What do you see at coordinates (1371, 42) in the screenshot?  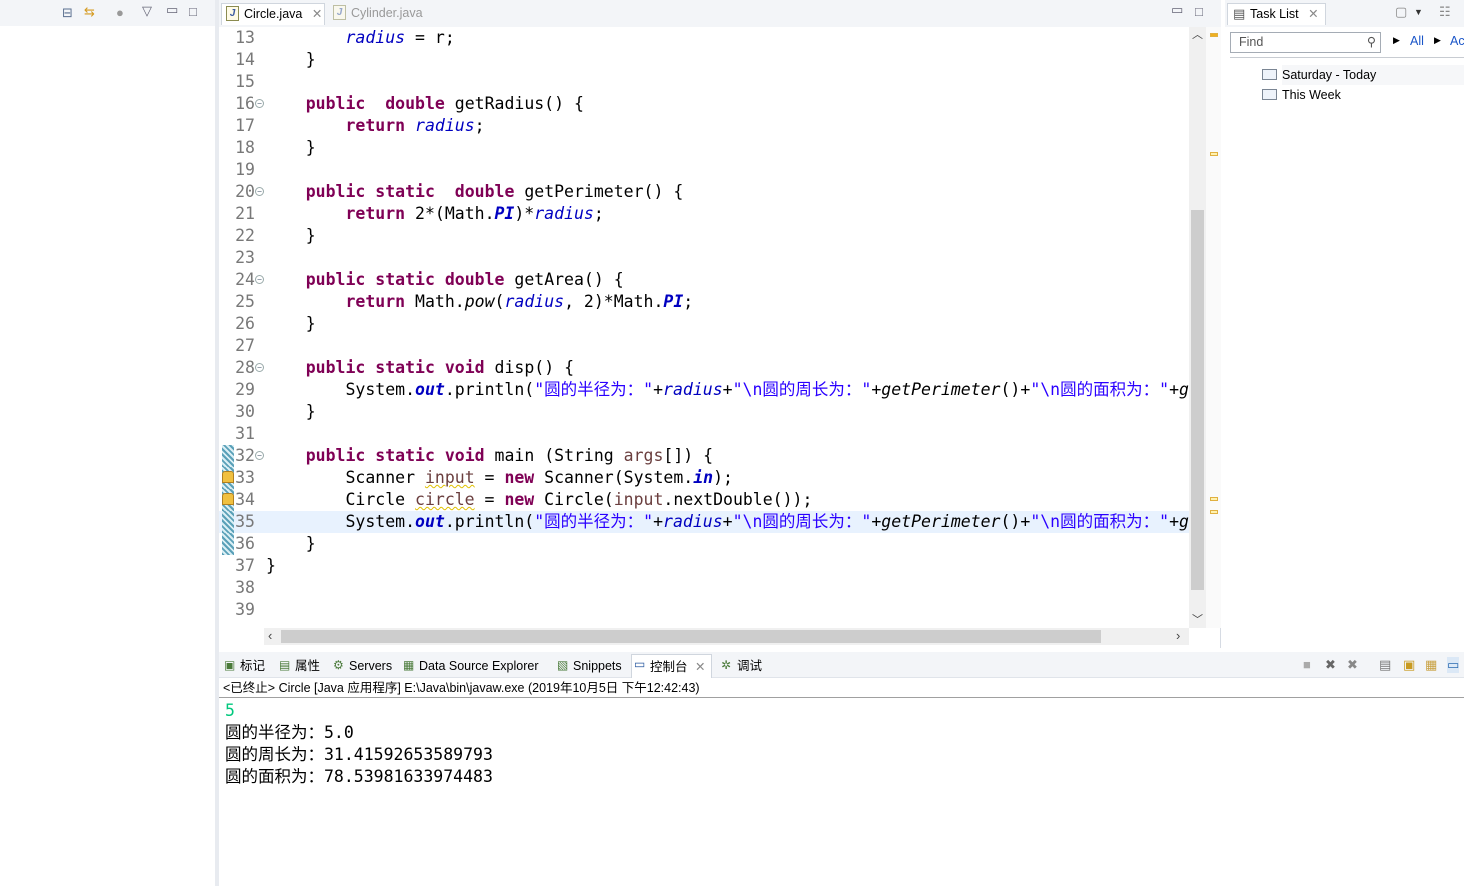 I see `search-icon: ⚲` at bounding box center [1371, 42].